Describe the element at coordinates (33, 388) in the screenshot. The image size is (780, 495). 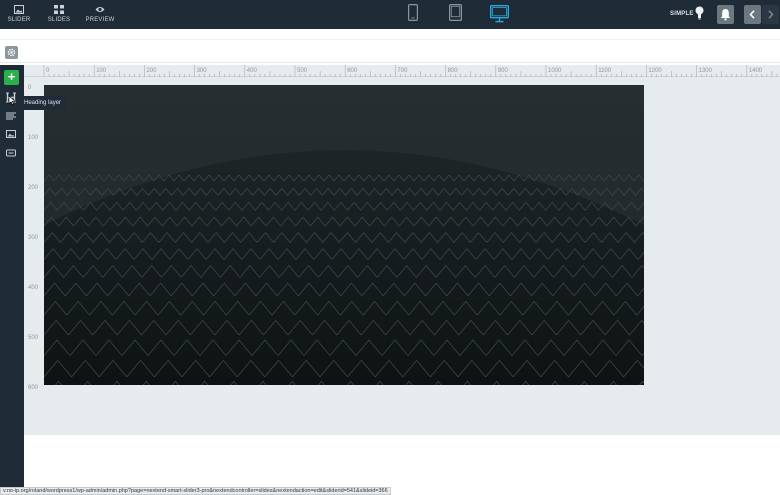
I see `ruler-label-y: 600` at that location.